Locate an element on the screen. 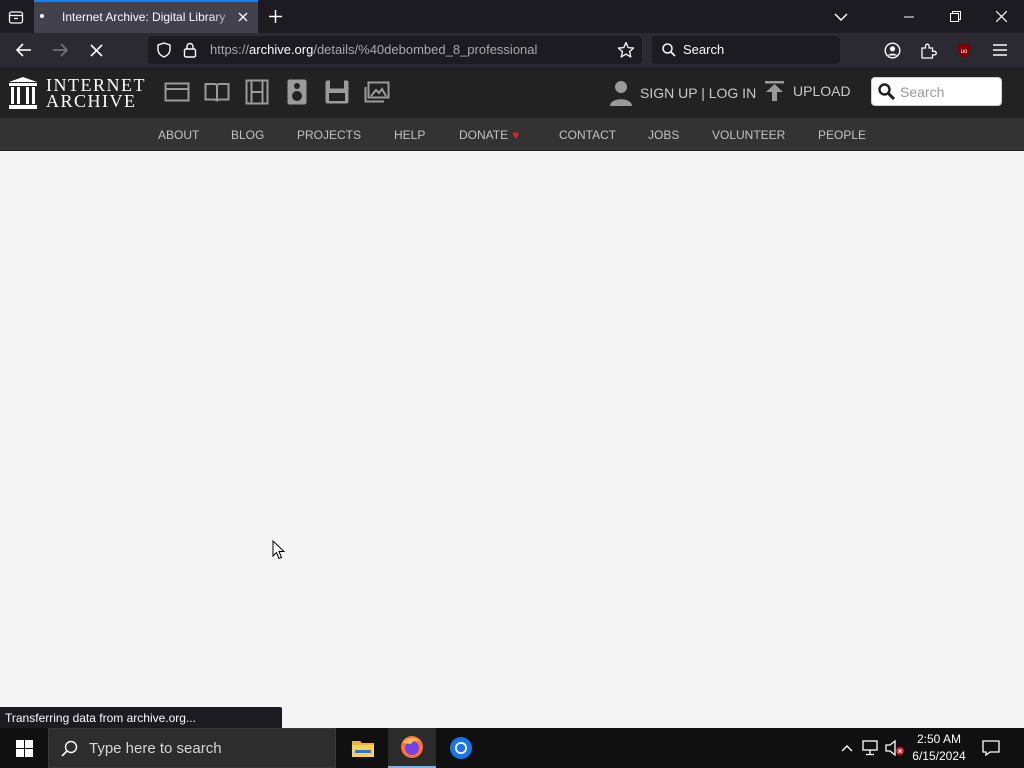 This screenshot has width=1024, height=768. ublock-origin-button: uo is located at coordinates (964, 50).